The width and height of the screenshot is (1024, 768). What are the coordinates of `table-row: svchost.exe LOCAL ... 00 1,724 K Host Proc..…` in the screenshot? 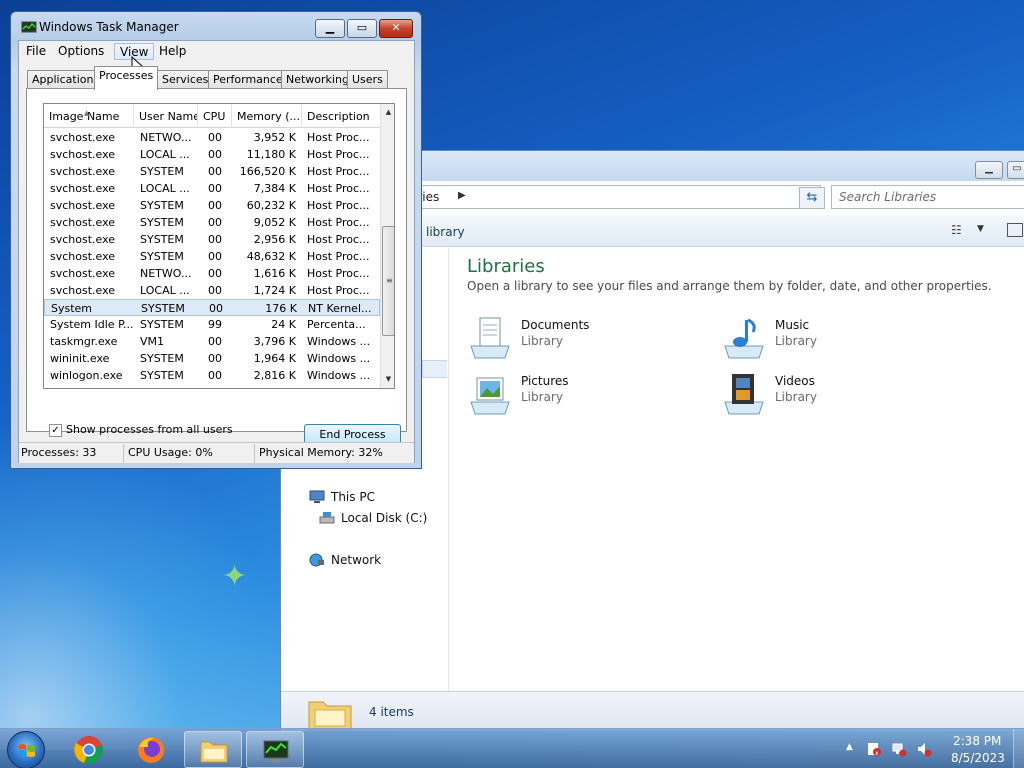 It's located at (212, 290).